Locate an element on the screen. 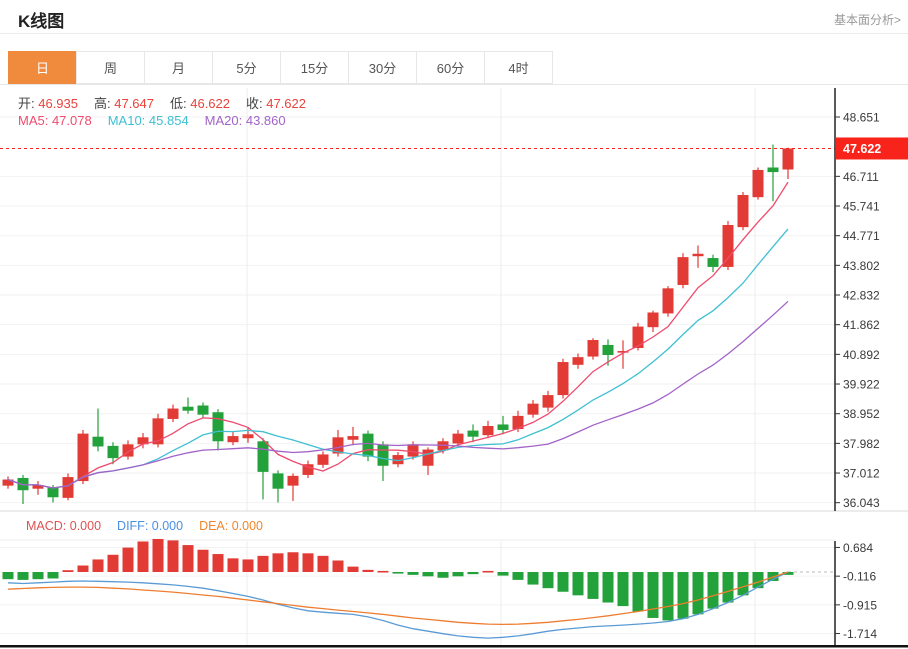 This screenshot has height=649, width=908. axis-tick-label: 43.802 is located at coordinates (861, 266).